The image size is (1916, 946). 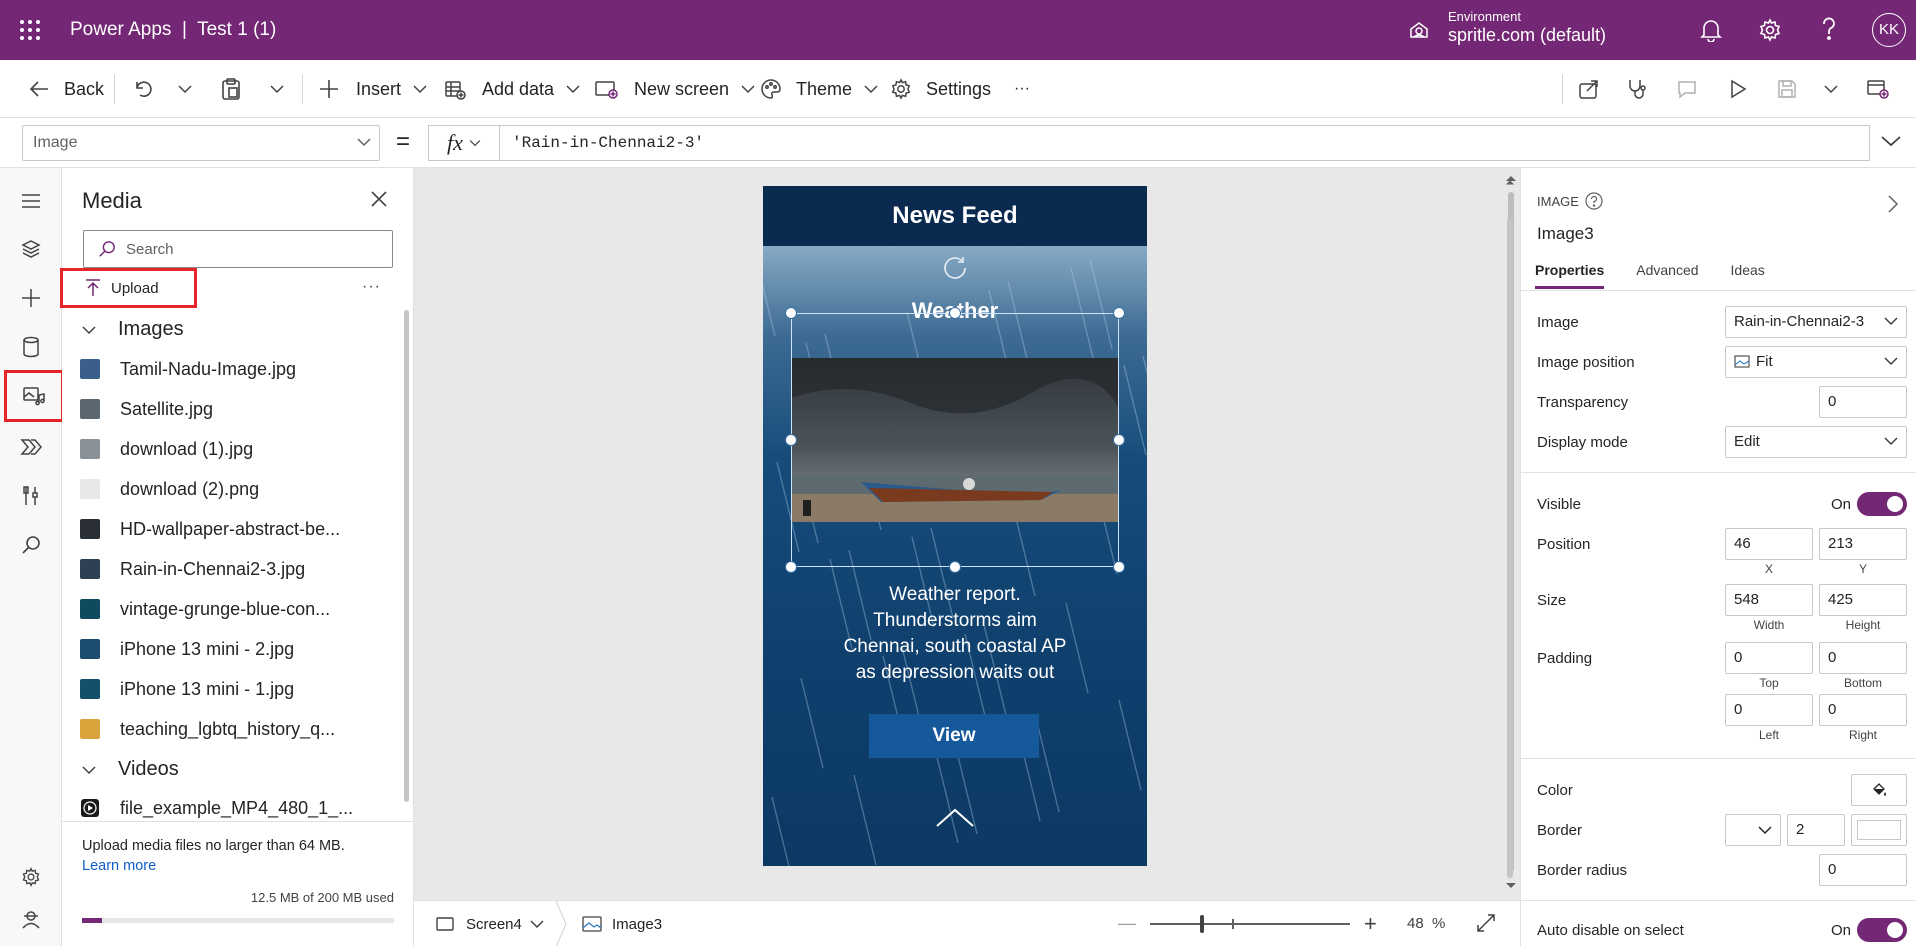 I want to click on view-button: View, so click(x=954, y=736).